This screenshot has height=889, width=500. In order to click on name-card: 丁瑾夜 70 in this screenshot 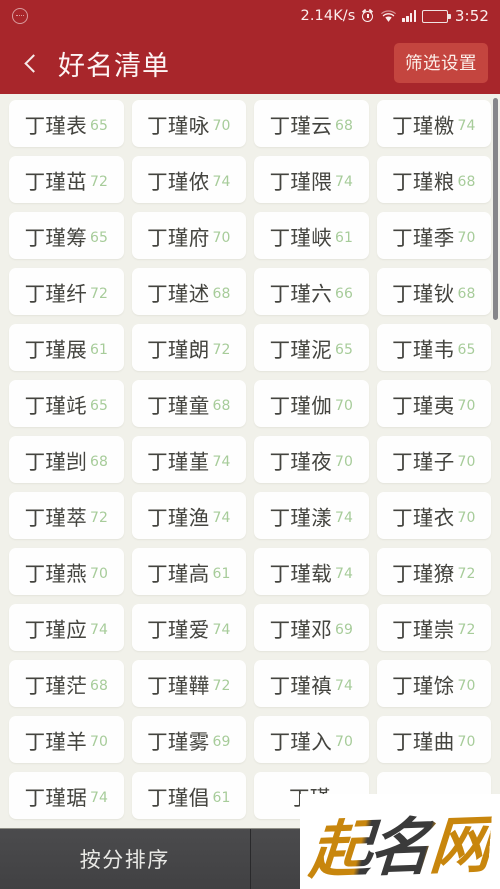, I will do `click(311, 459)`.